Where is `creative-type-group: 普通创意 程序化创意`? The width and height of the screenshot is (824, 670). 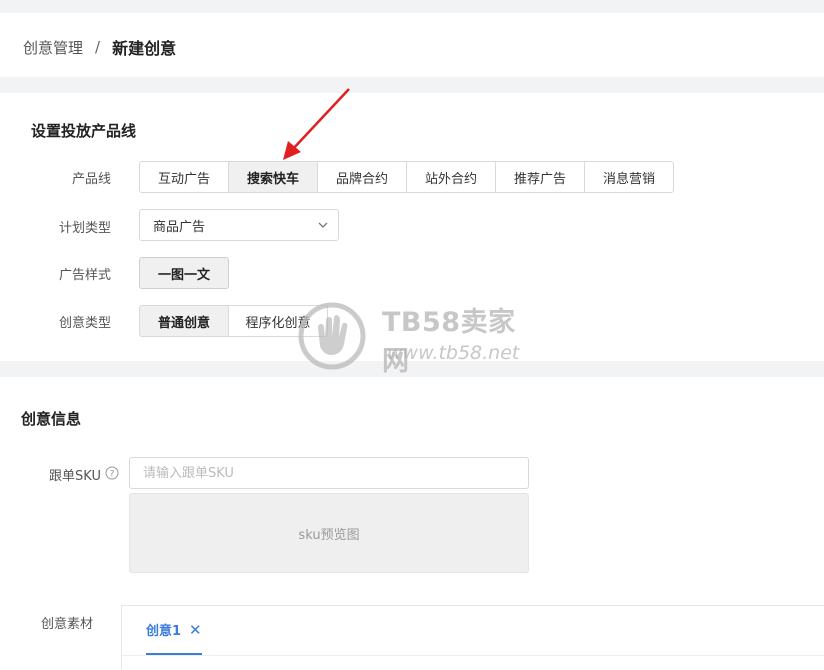
creative-type-group: 普通创意 程序化创意 is located at coordinates (233, 321).